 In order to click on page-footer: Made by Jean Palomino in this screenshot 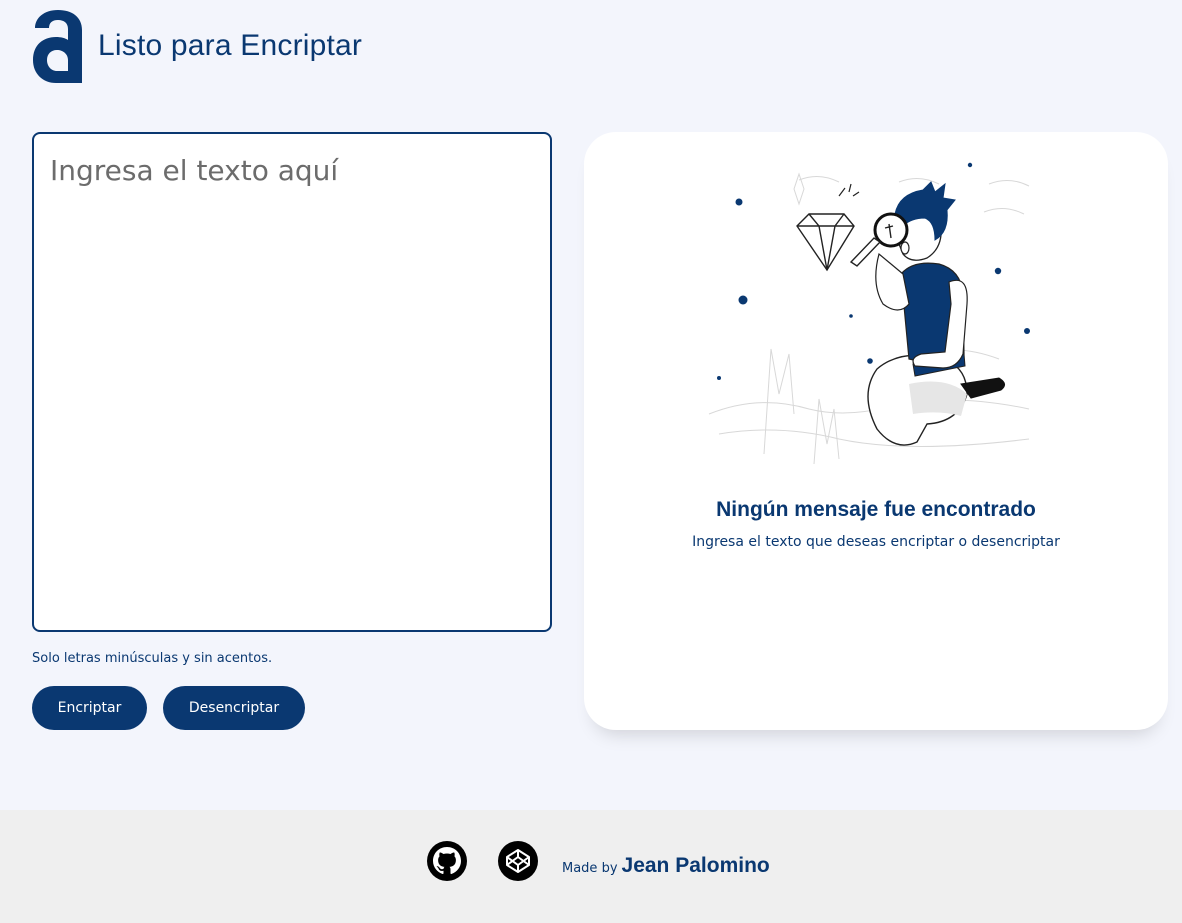, I will do `click(591, 866)`.